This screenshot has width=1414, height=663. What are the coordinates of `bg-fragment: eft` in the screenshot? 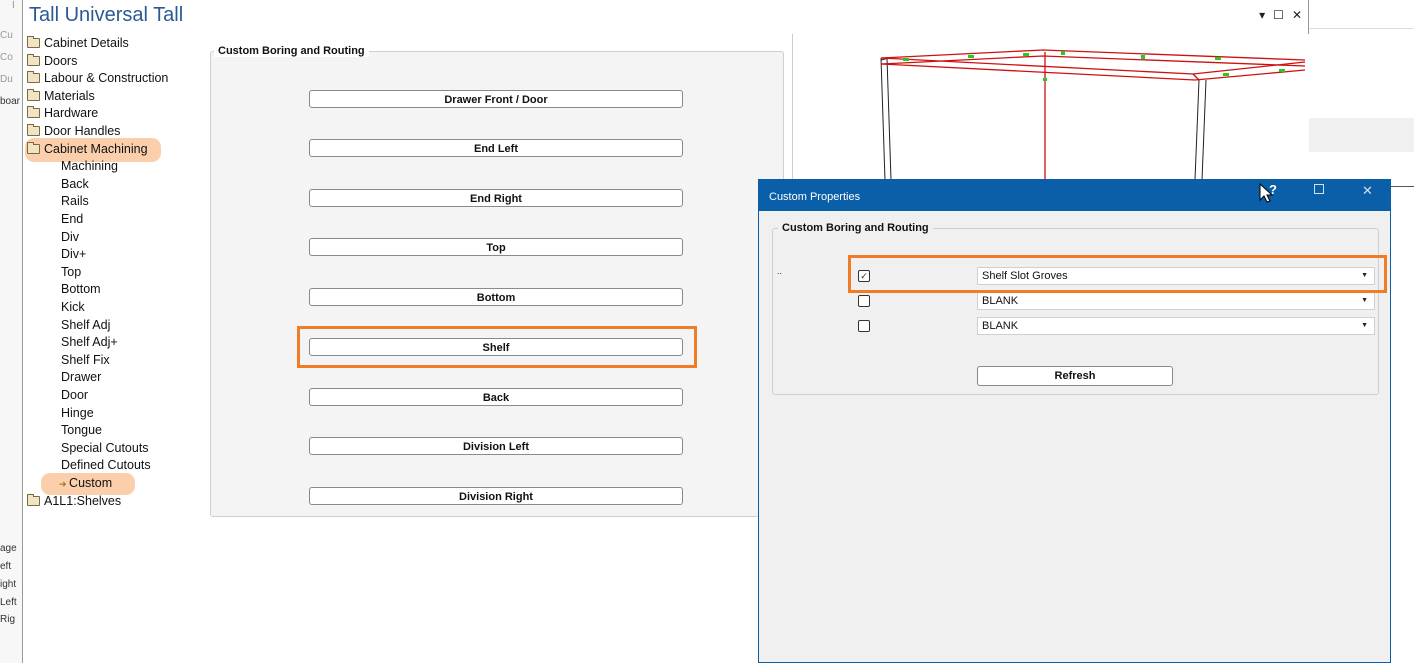 It's located at (6, 566).